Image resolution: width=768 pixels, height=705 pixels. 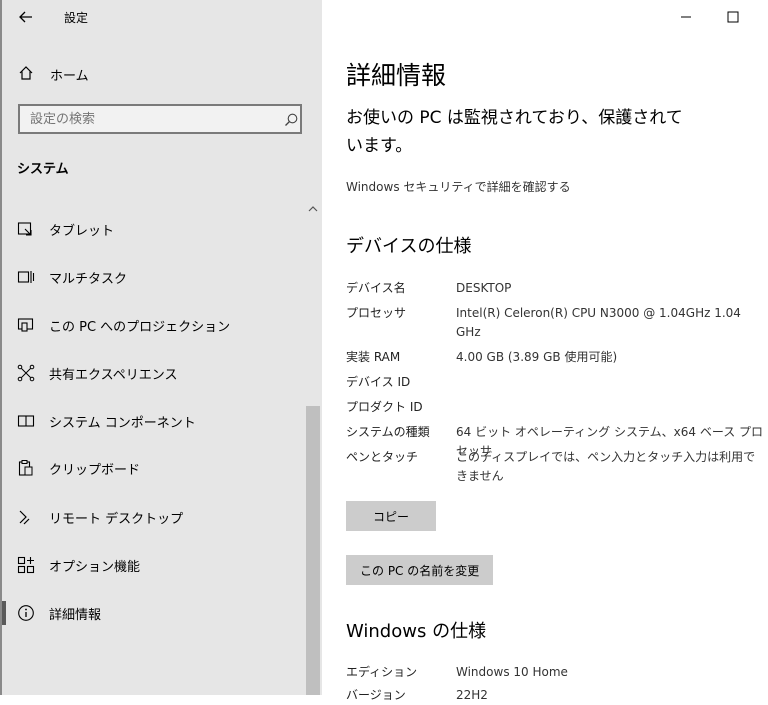 I want to click on selection-indicator, so click(x=4, y=613).